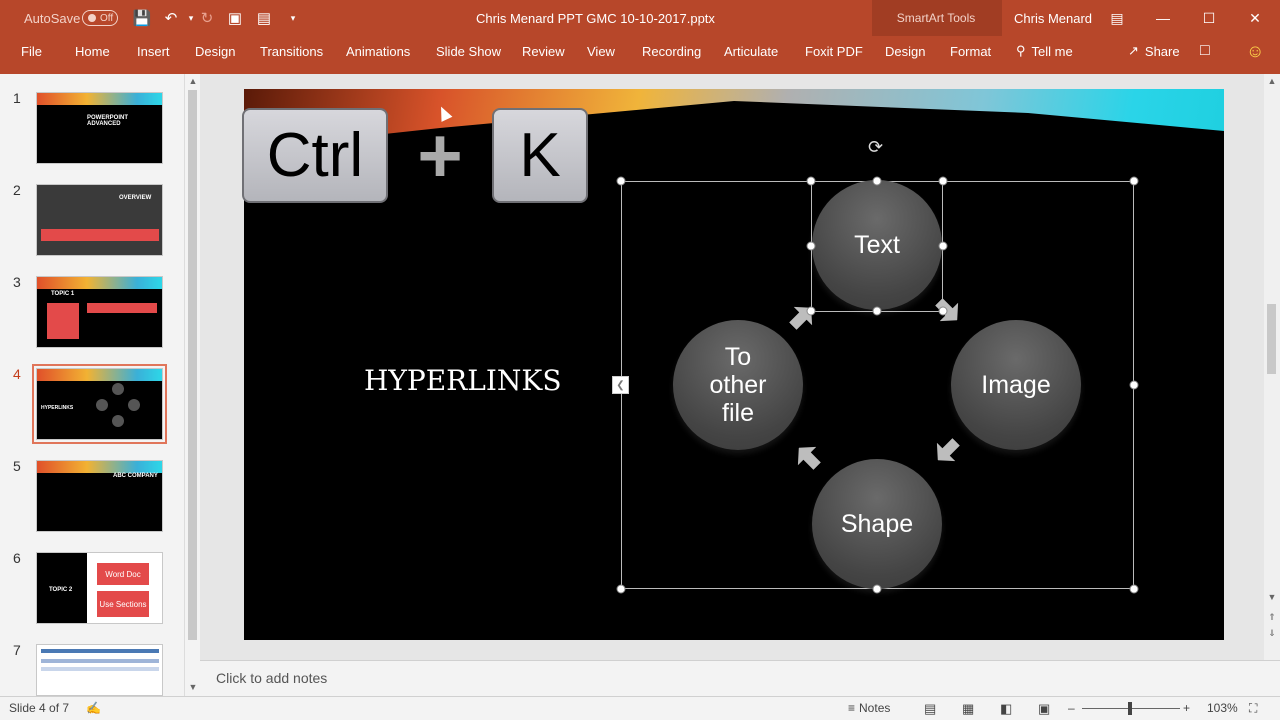 The image size is (1280, 720). Describe the element at coordinates (17, 650) in the screenshot. I see `thumb-number: 7` at that location.